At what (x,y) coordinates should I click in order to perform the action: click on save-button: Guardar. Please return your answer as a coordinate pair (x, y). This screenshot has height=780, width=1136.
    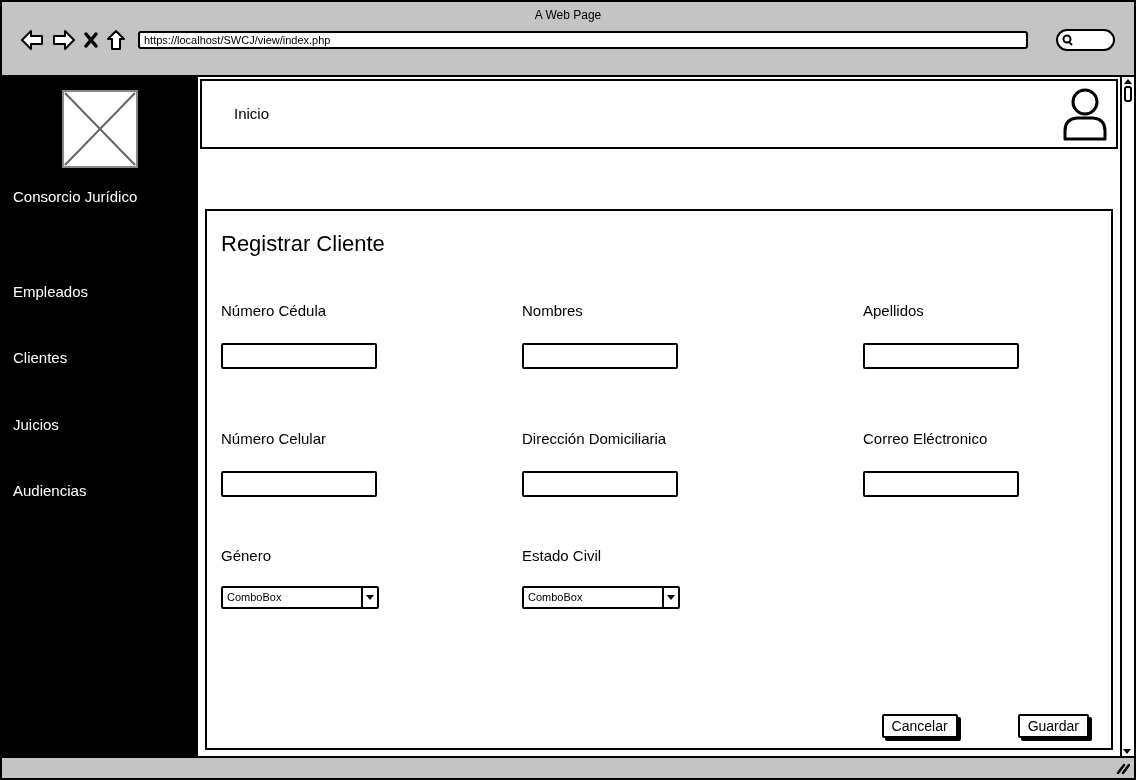
    Looking at the image, I should click on (1053, 726).